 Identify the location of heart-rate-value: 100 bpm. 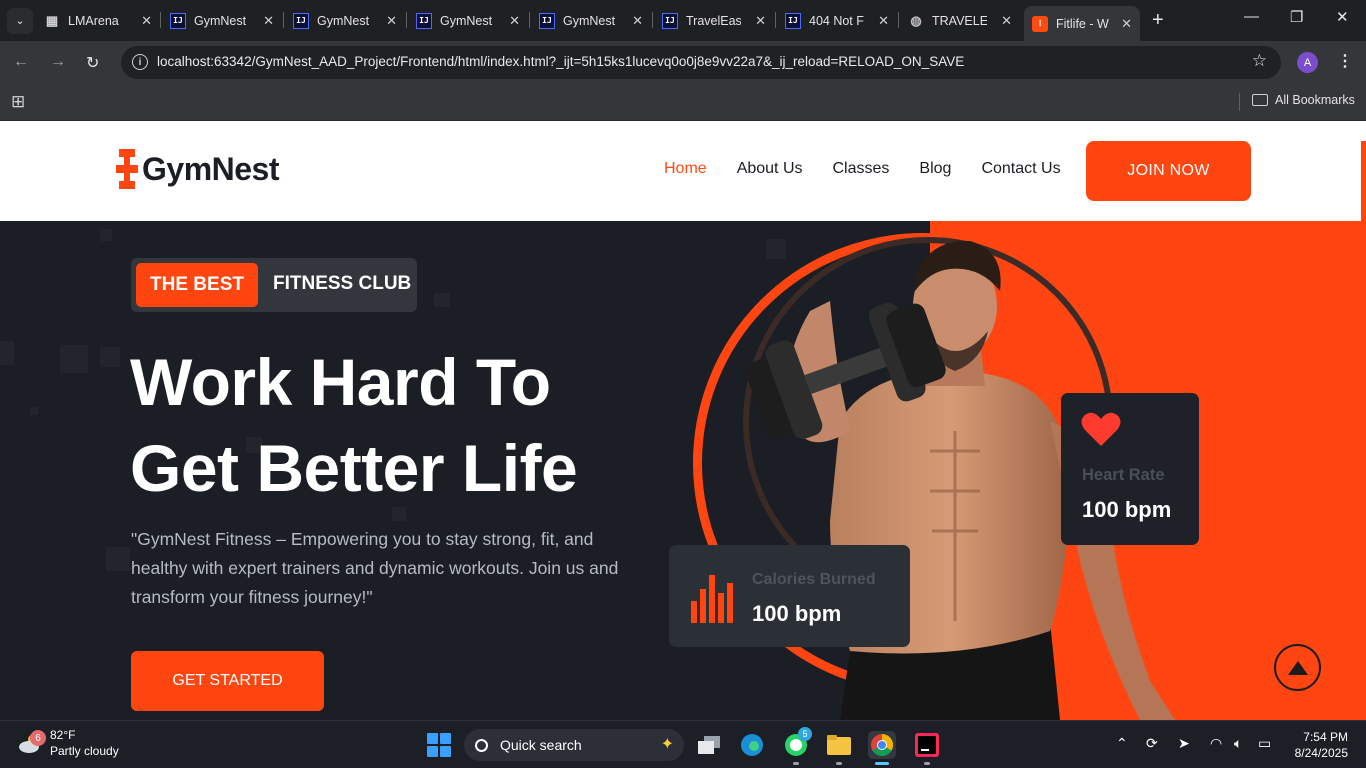
(1127, 509).